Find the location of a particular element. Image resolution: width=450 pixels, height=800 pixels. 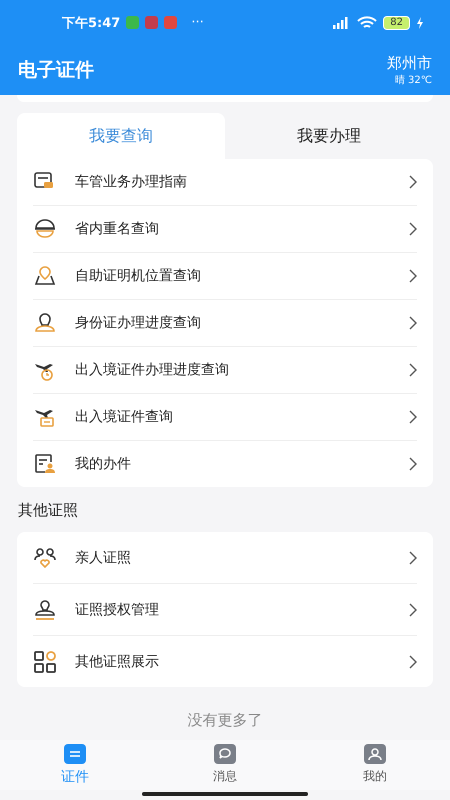

end-of-list-note: 没有更多了 is located at coordinates (225, 720).